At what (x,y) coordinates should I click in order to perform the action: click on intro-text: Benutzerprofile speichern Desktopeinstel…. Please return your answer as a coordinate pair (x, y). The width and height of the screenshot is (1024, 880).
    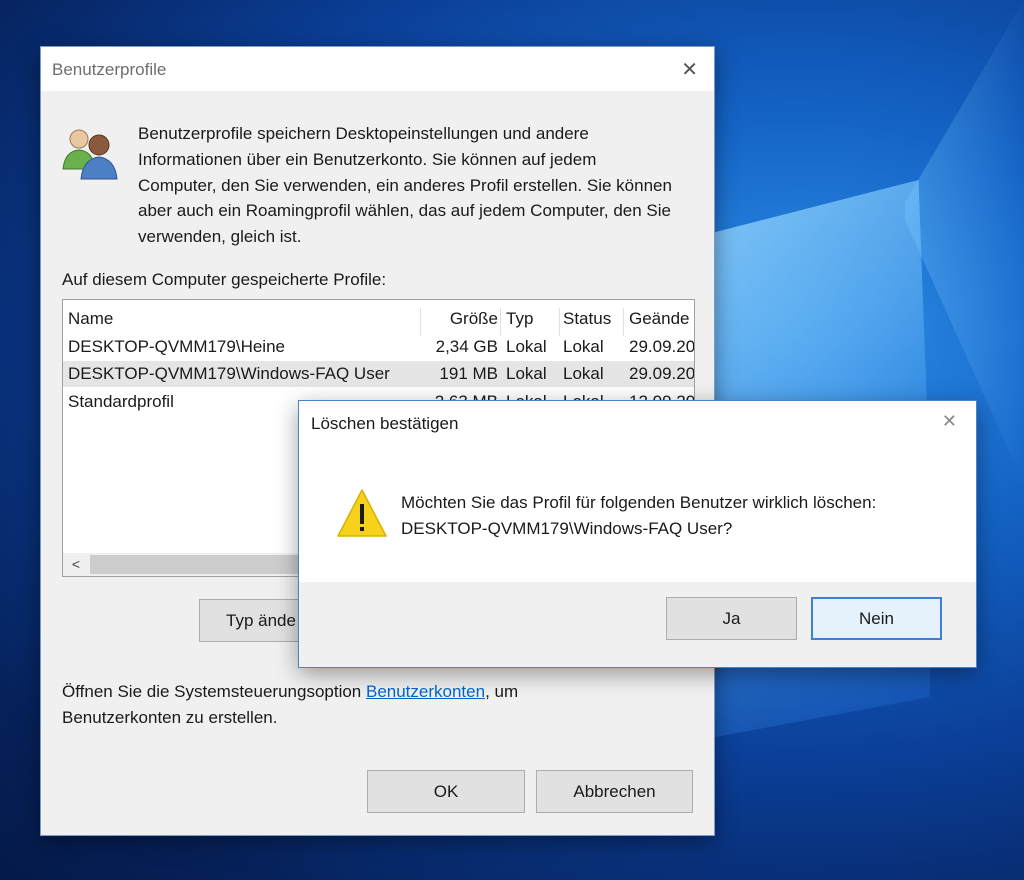
    Looking at the image, I should click on (405, 185).